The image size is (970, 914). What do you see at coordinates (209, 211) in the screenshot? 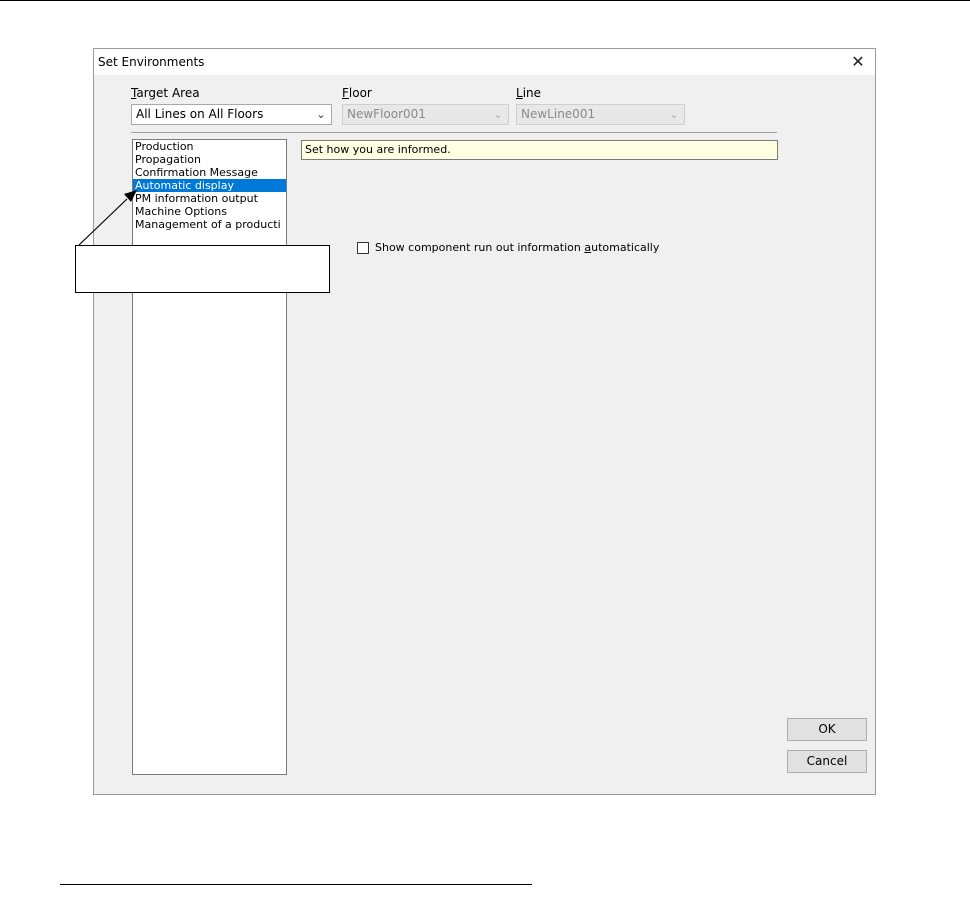
I see `list-item: Machine Options` at bounding box center [209, 211].